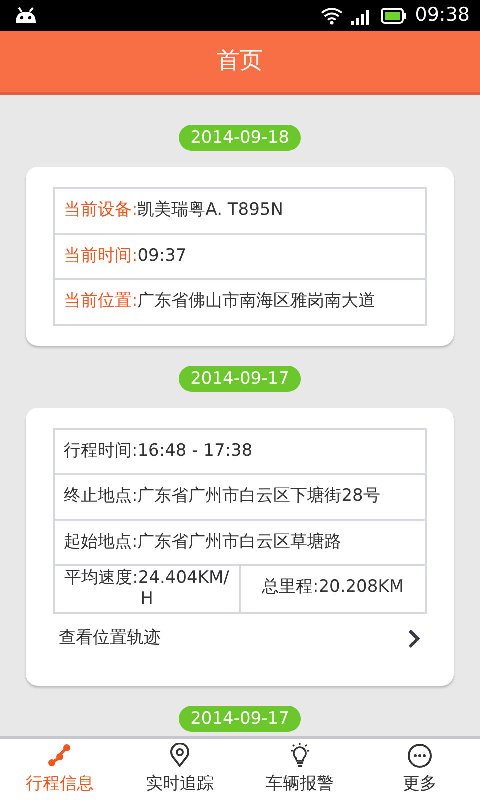 The image size is (480, 800). I want to click on route-icon, so click(60, 756).